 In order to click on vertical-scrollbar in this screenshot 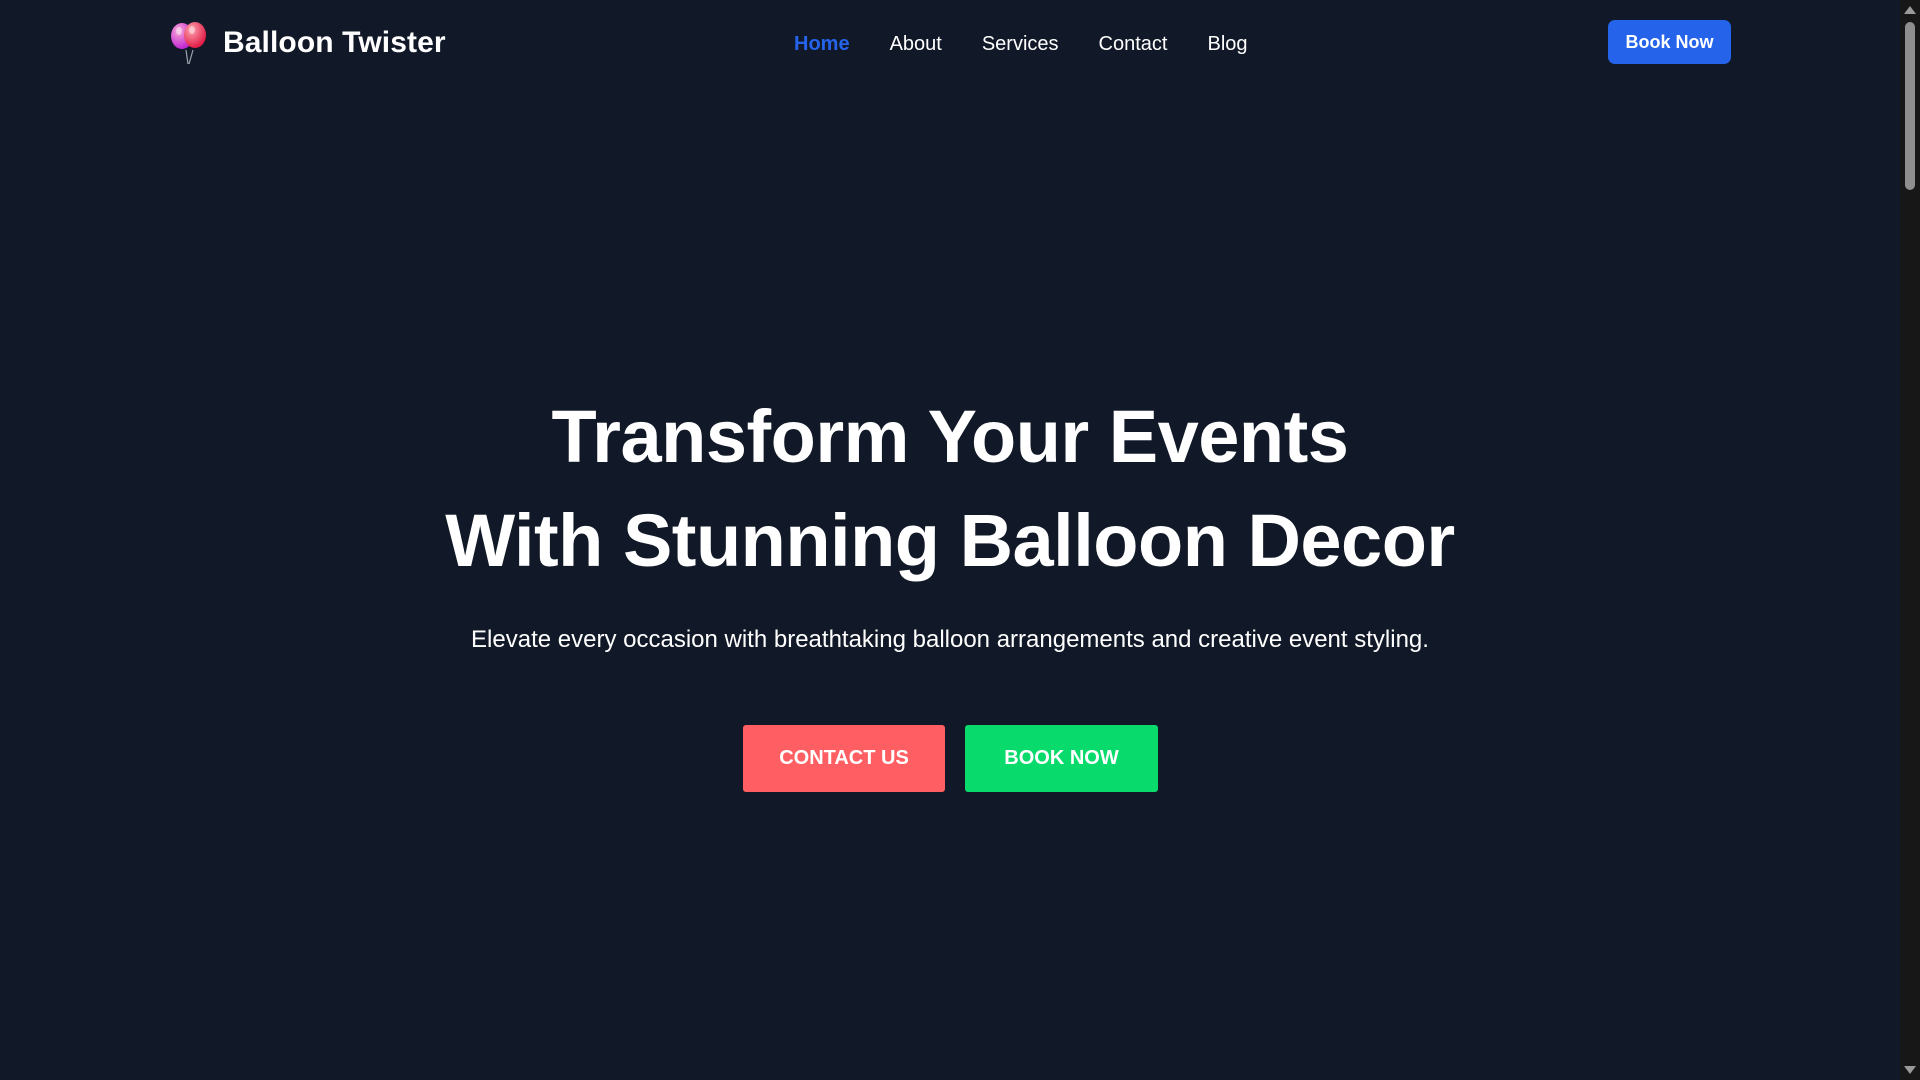, I will do `click(1910, 540)`.